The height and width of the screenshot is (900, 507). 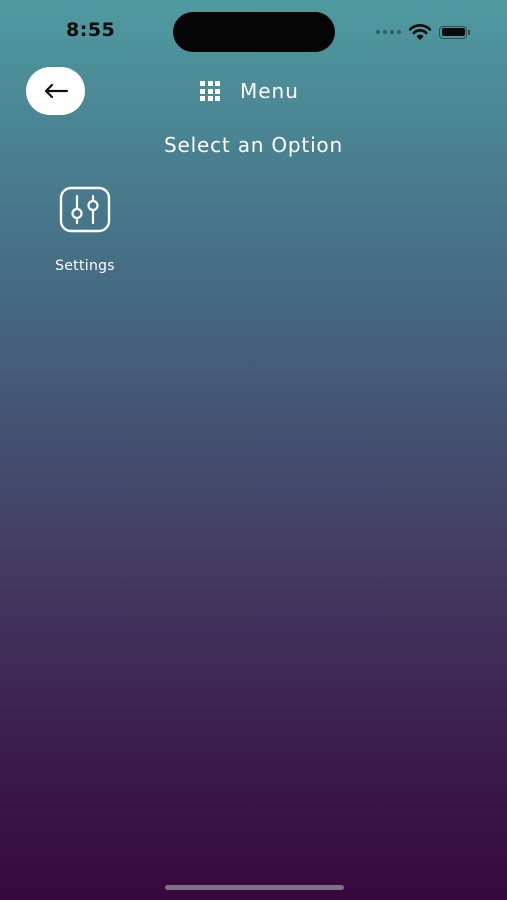 I want to click on grid-icon, so click(x=210, y=91).